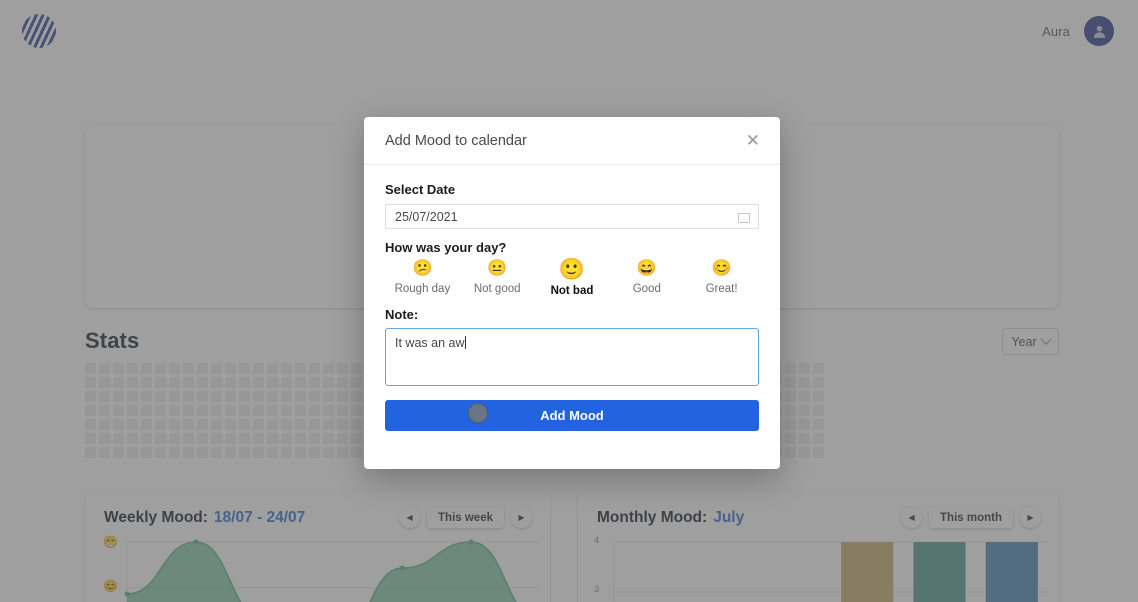  What do you see at coordinates (426, 216) in the screenshot?
I see `date-input-value: 25/07/2021` at bounding box center [426, 216].